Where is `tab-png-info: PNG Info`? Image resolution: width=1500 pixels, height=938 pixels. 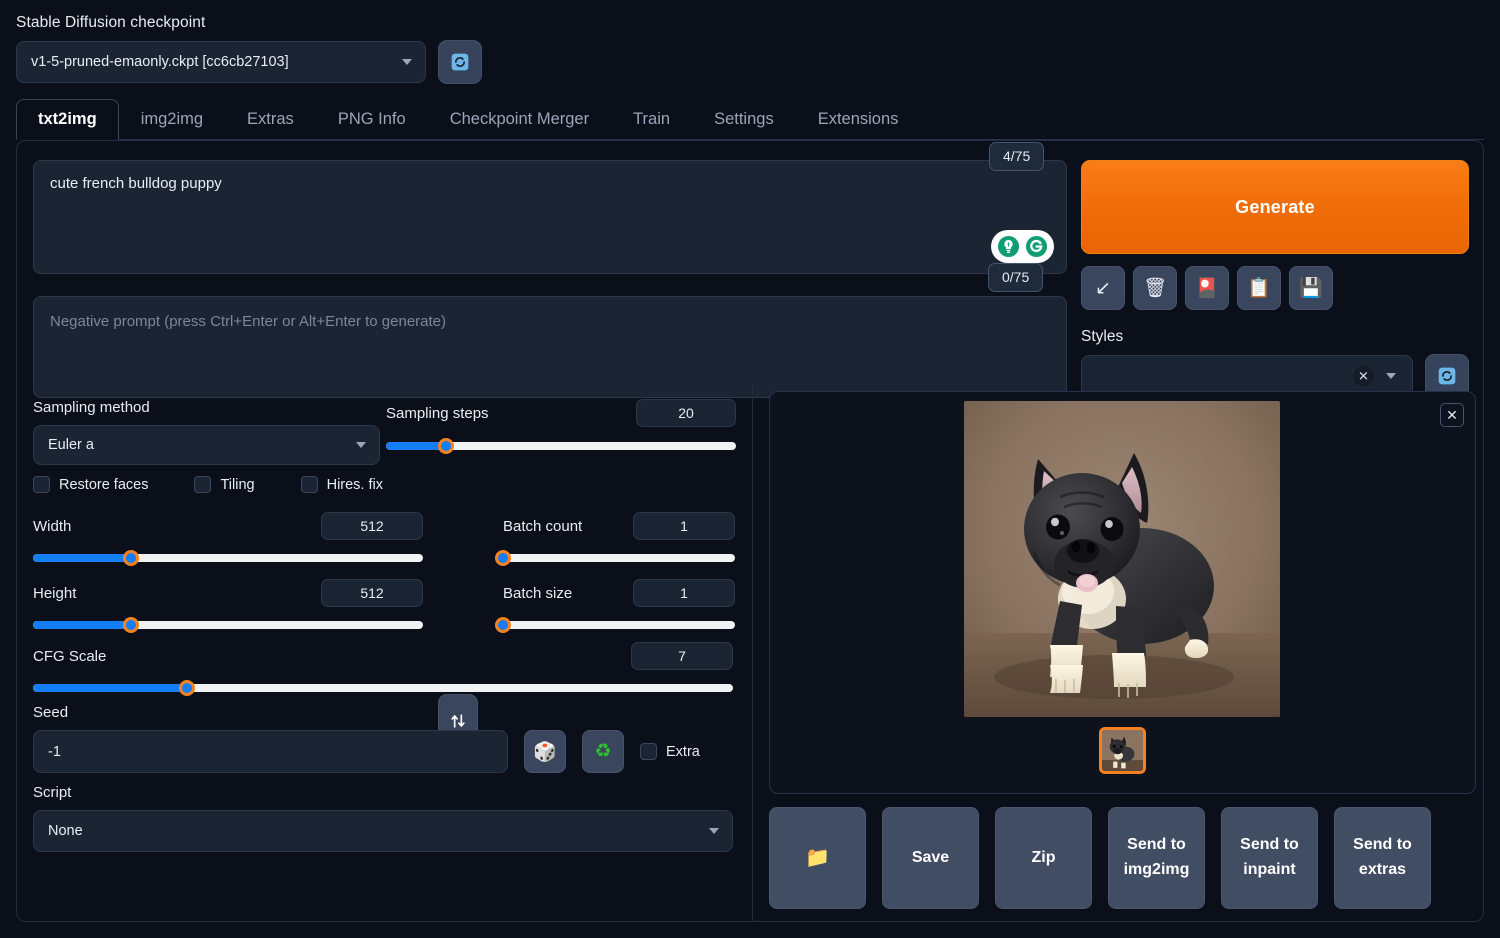
tab-png-info: PNG Info is located at coordinates (372, 119).